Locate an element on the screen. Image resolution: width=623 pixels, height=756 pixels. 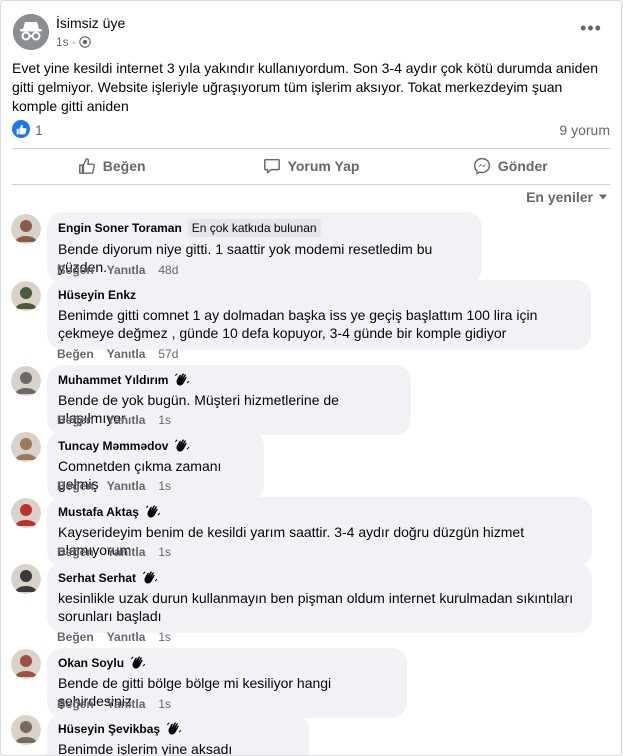
comment-time: 48d is located at coordinates (168, 270).